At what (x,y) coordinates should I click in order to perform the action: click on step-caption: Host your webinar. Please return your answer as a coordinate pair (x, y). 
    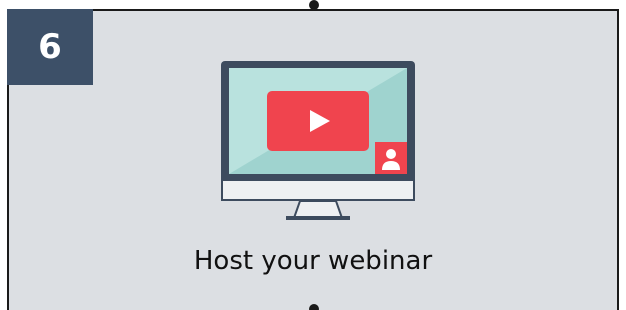
    Looking at the image, I should click on (313, 261).